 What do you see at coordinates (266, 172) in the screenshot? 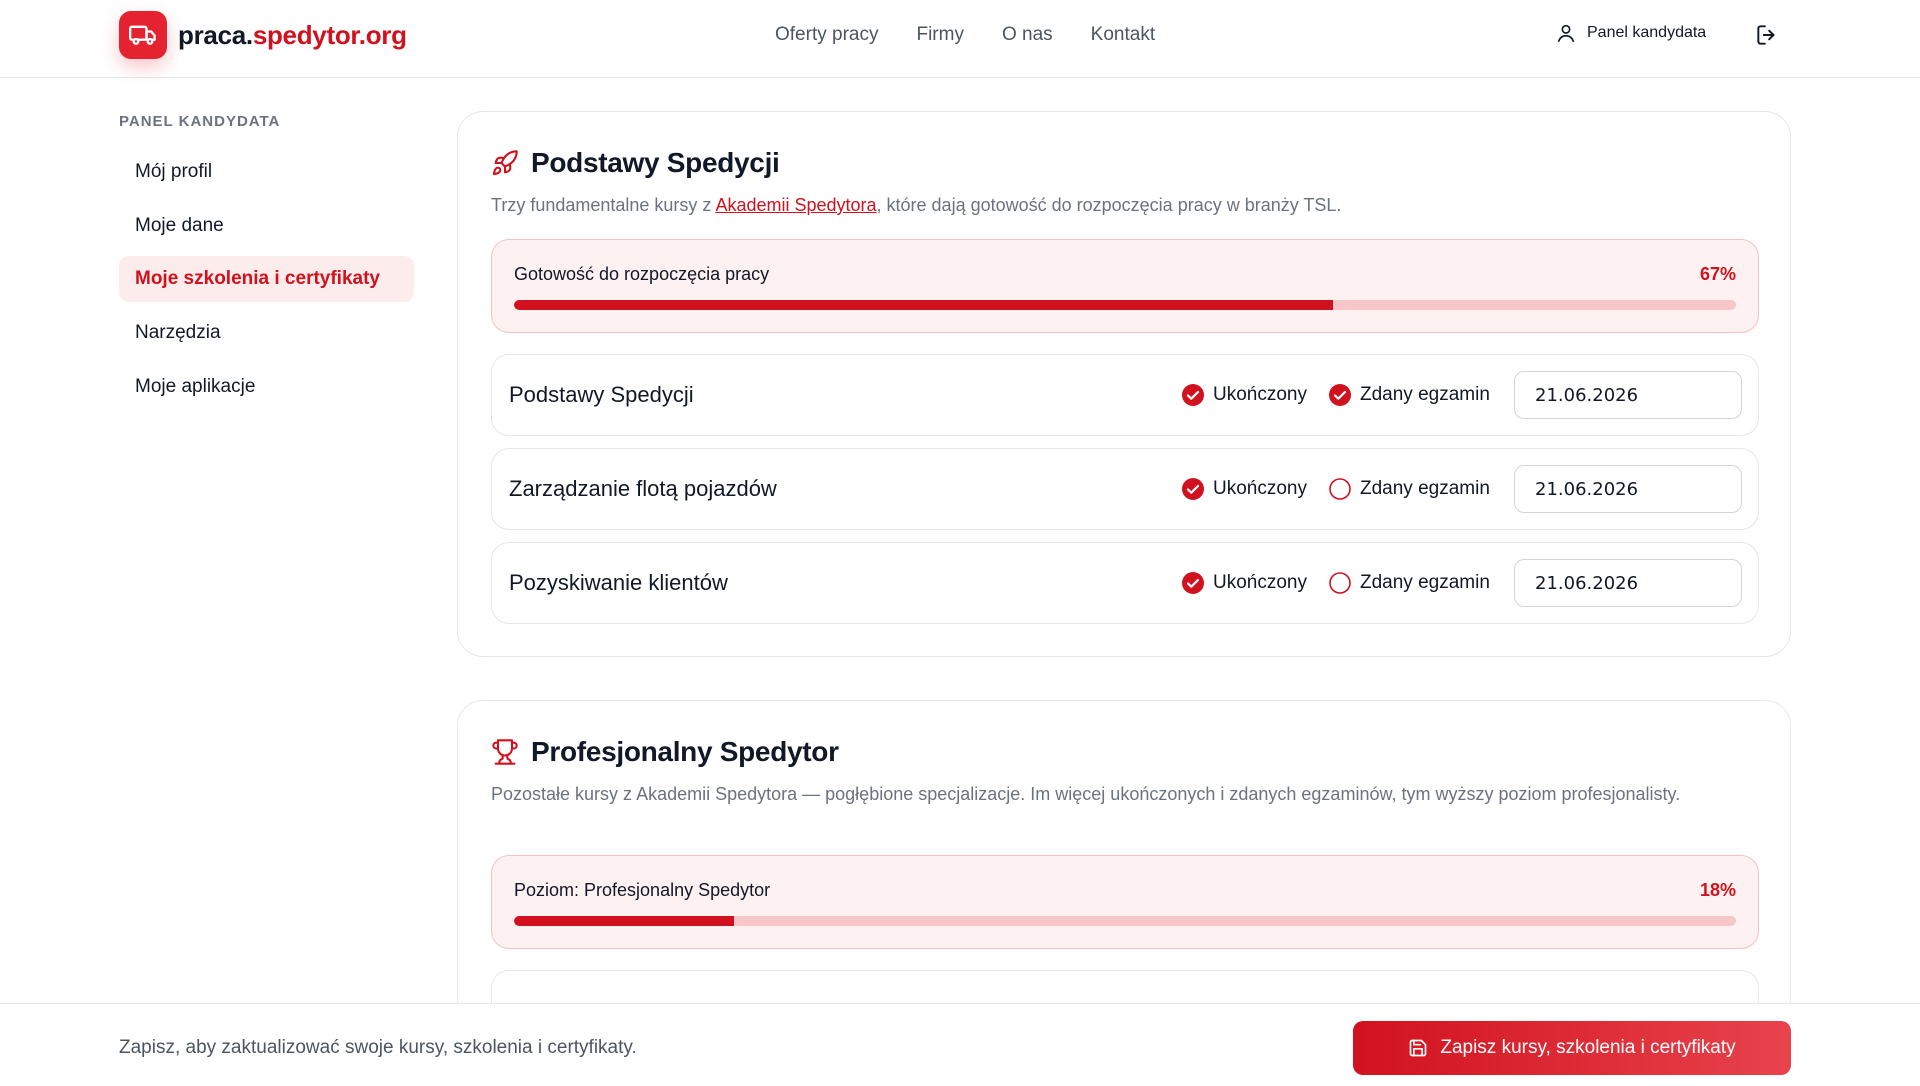
I see `sidebar-item-moj-profil: Mój profil` at bounding box center [266, 172].